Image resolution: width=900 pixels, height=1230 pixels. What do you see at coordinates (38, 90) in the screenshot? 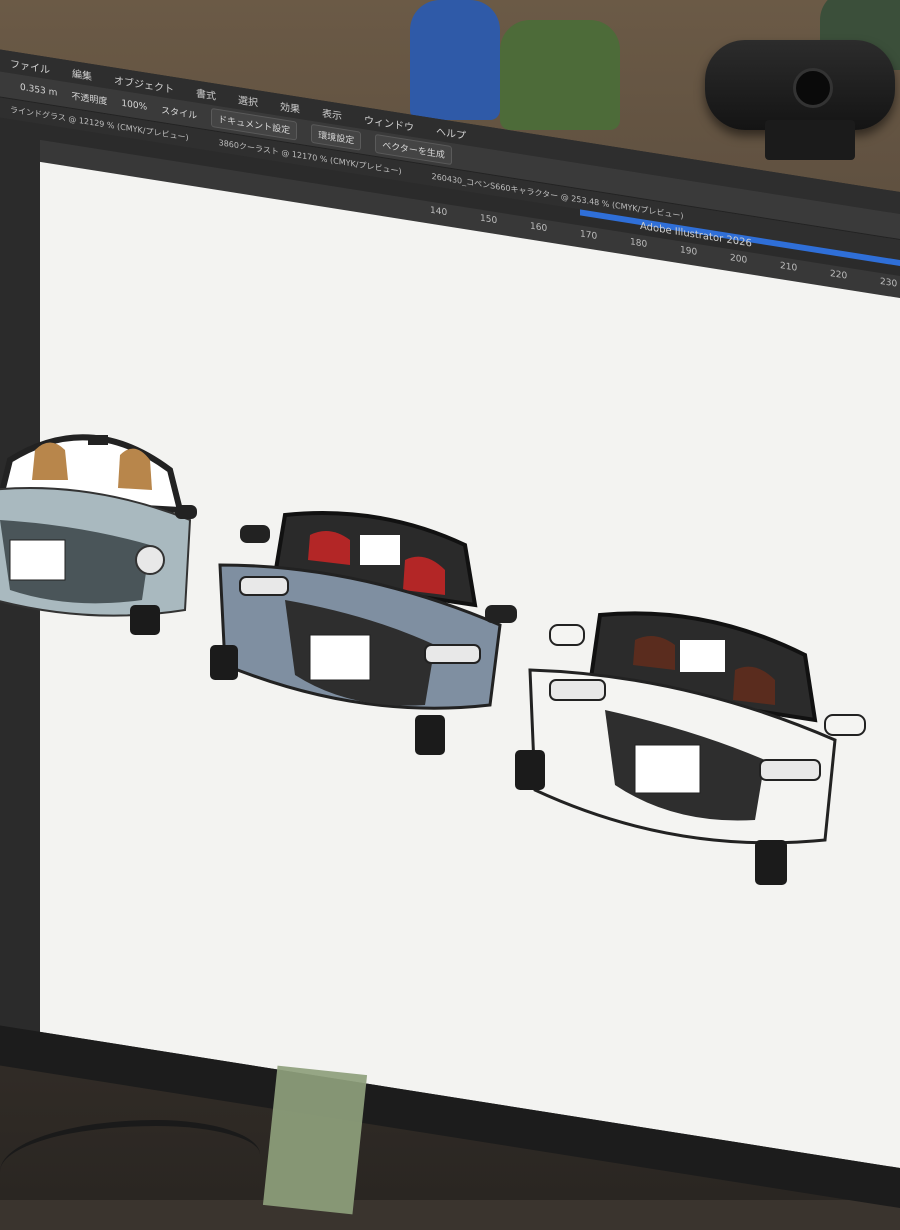
I see `stroke-weight-field: 0.353 m` at bounding box center [38, 90].